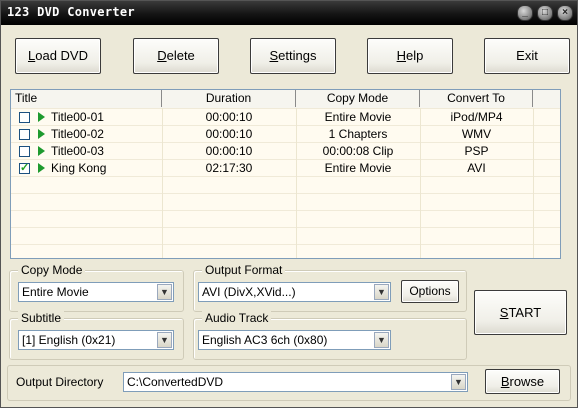 The image size is (578, 408). Describe the element at coordinates (285, 168) in the screenshot. I see `table-row: ✓ King Kong 02:17:30 Entire Movie AVI` at that location.